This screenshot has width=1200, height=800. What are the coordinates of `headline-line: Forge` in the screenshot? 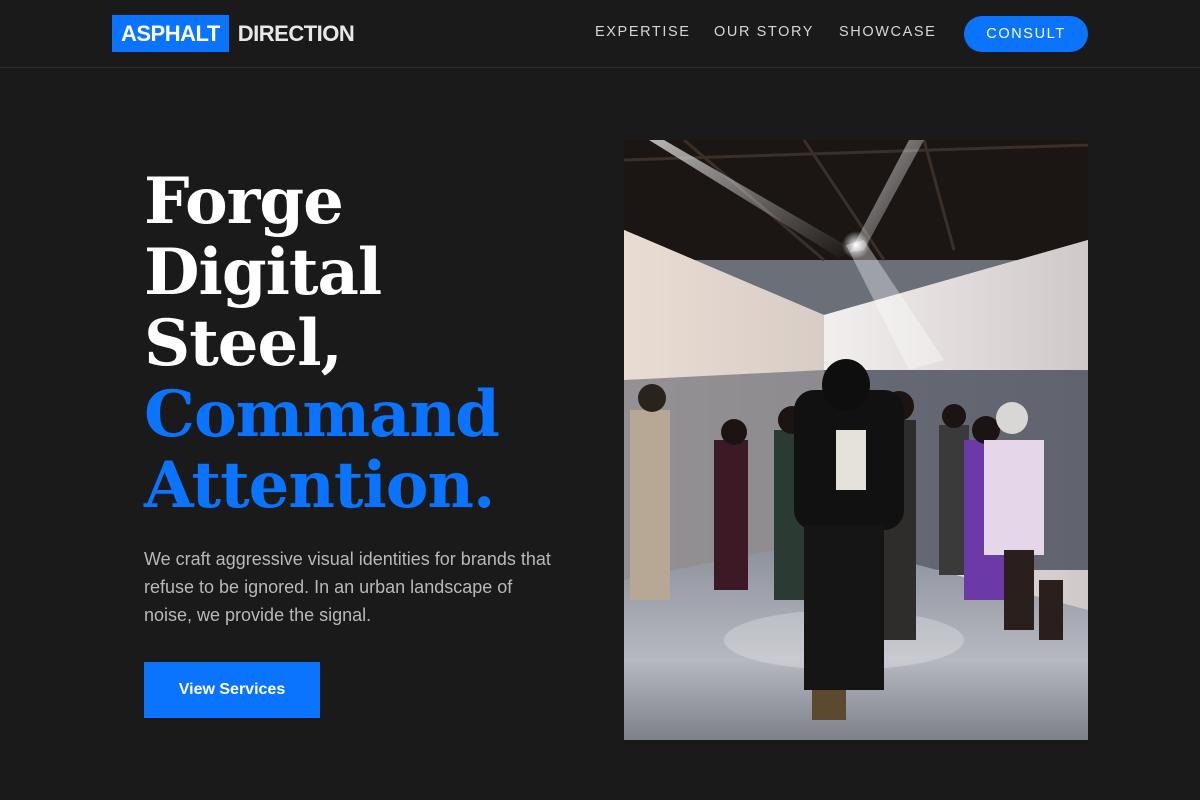 It's located at (244, 201).